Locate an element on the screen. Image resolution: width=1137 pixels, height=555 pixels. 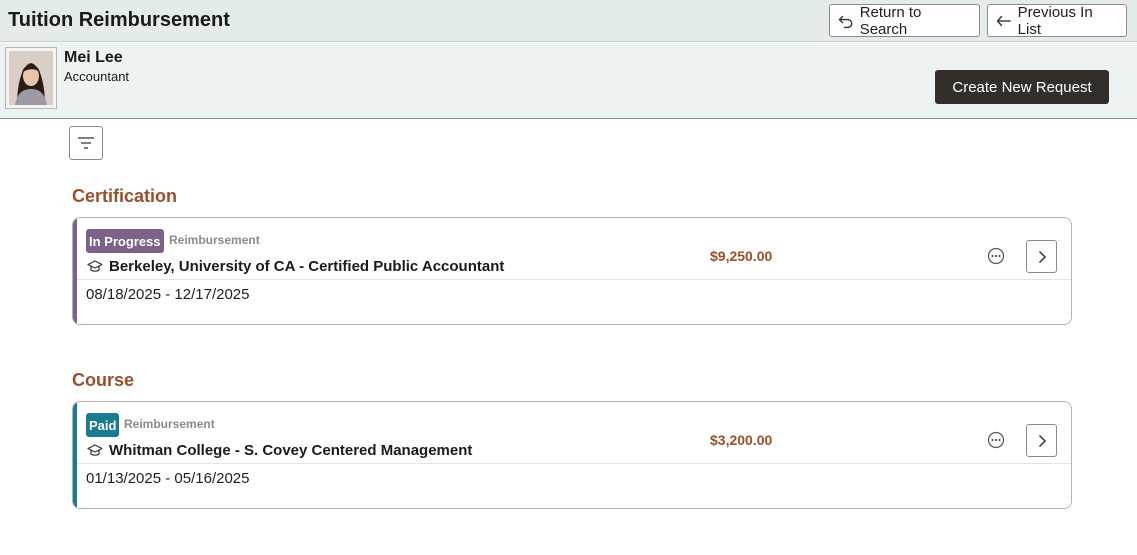
previous-in-list-button: Previous In List is located at coordinates (1057, 20).